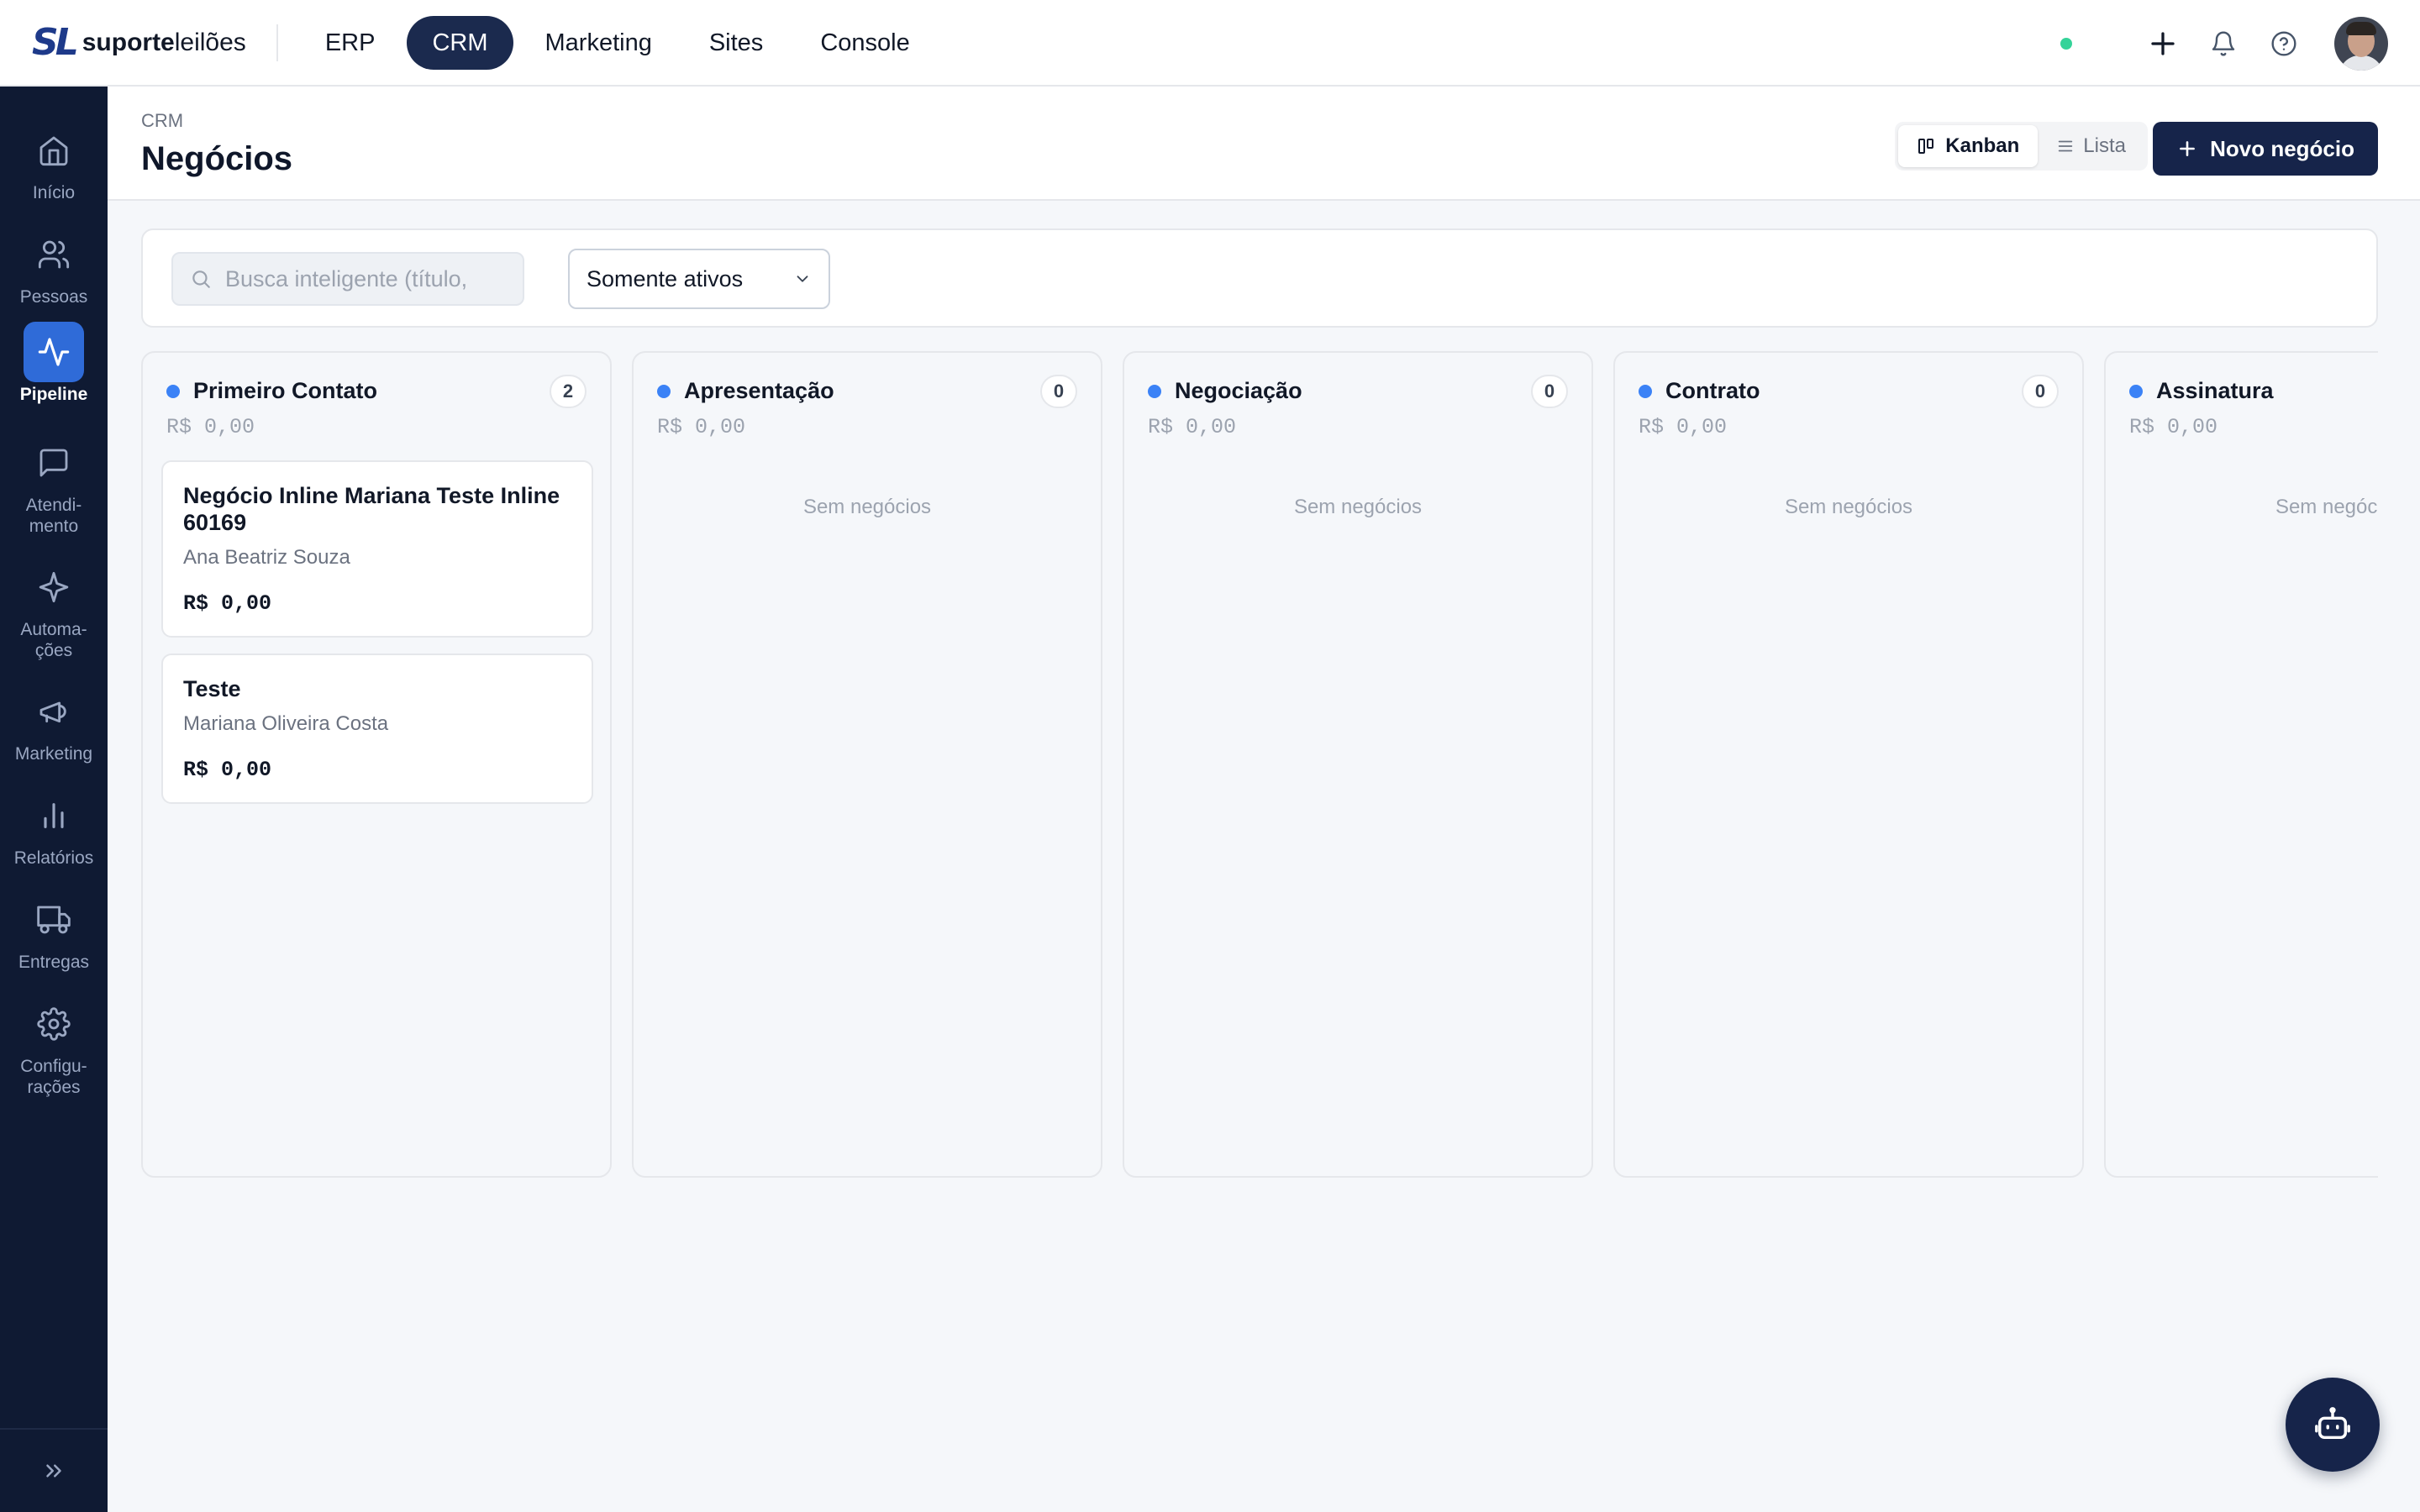 This screenshot has height=1512, width=2420. What do you see at coordinates (286, 723) in the screenshot?
I see `deal-contact: Mariana Oliveira Costa` at bounding box center [286, 723].